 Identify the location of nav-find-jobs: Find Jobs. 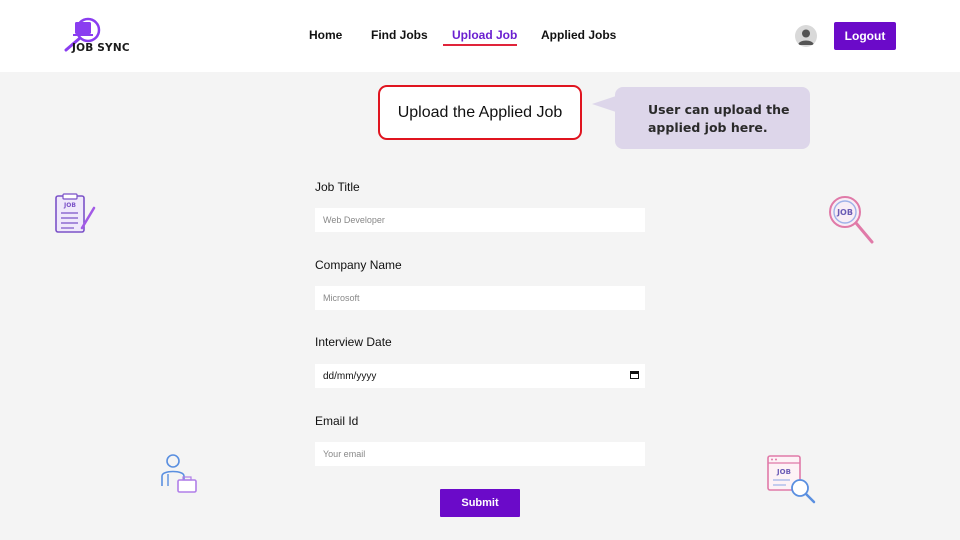
(399, 35).